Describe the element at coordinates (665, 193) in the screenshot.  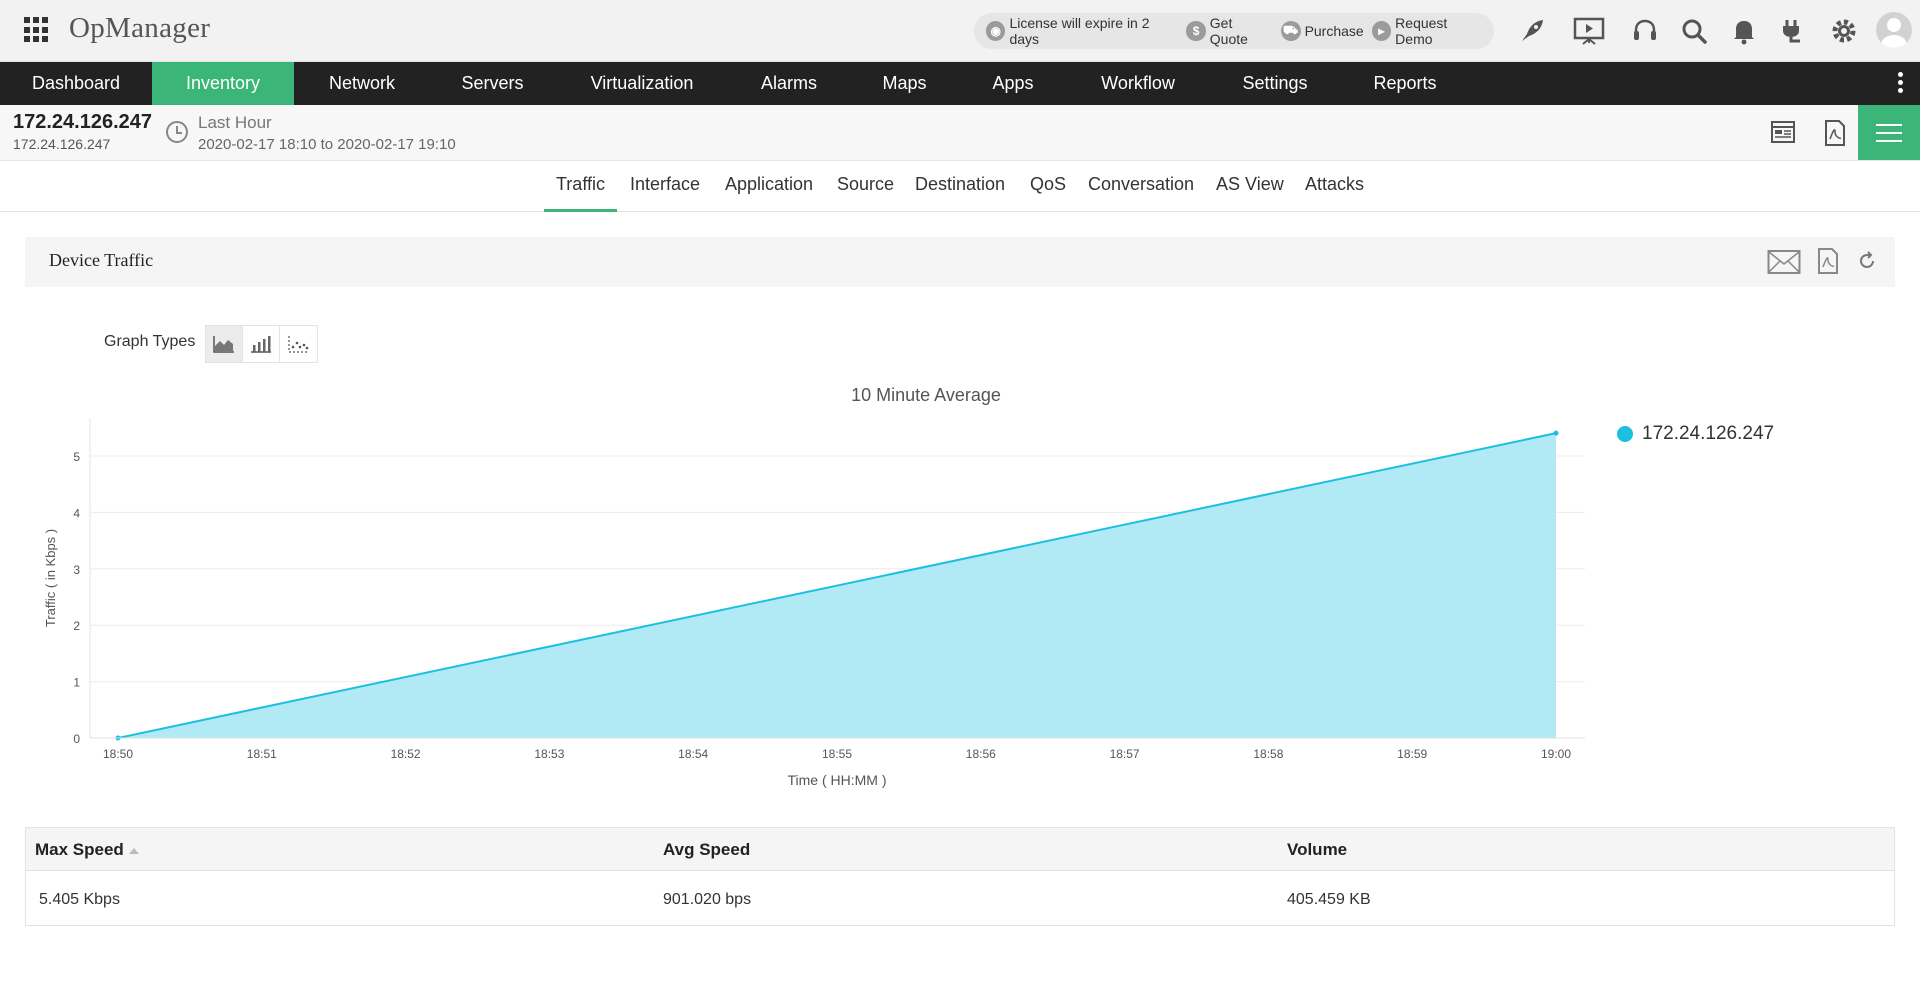
I see `tab-interface: Interface` at that location.